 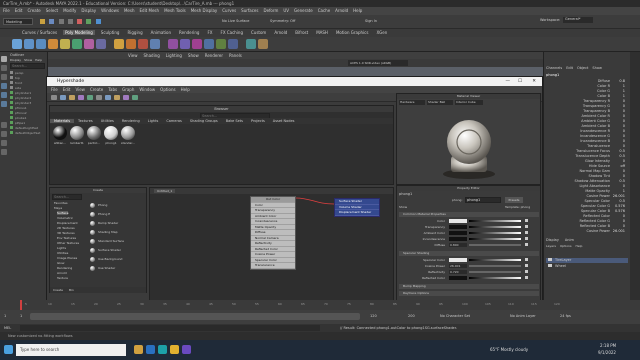 I want to click on shelf-tab-sculpting: Sculpting, so click(x=110, y=32).